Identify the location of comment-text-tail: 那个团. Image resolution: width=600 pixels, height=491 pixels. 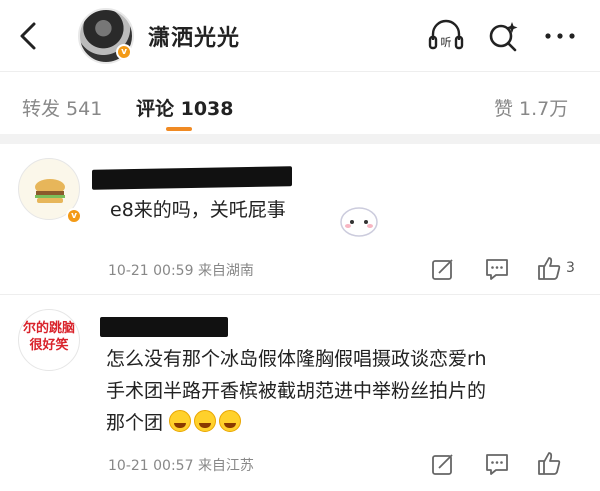
(135, 423).